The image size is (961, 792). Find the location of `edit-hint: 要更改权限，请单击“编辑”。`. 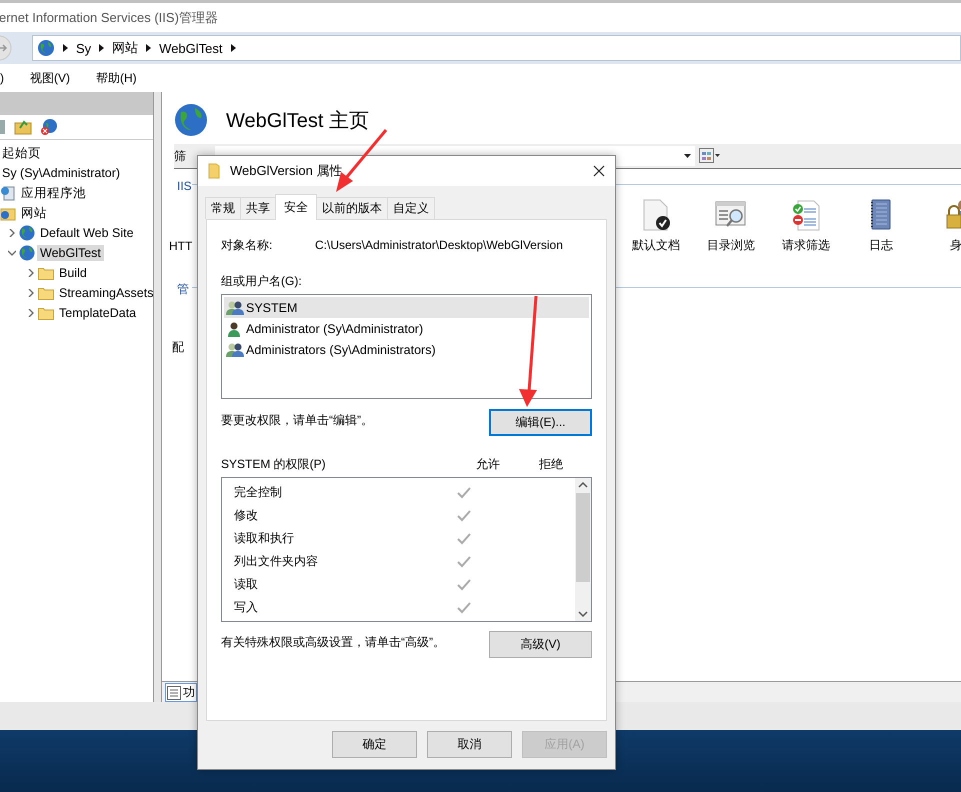

edit-hint: 要更改权限，请单击“编辑”。 is located at coordinates (297, 420).